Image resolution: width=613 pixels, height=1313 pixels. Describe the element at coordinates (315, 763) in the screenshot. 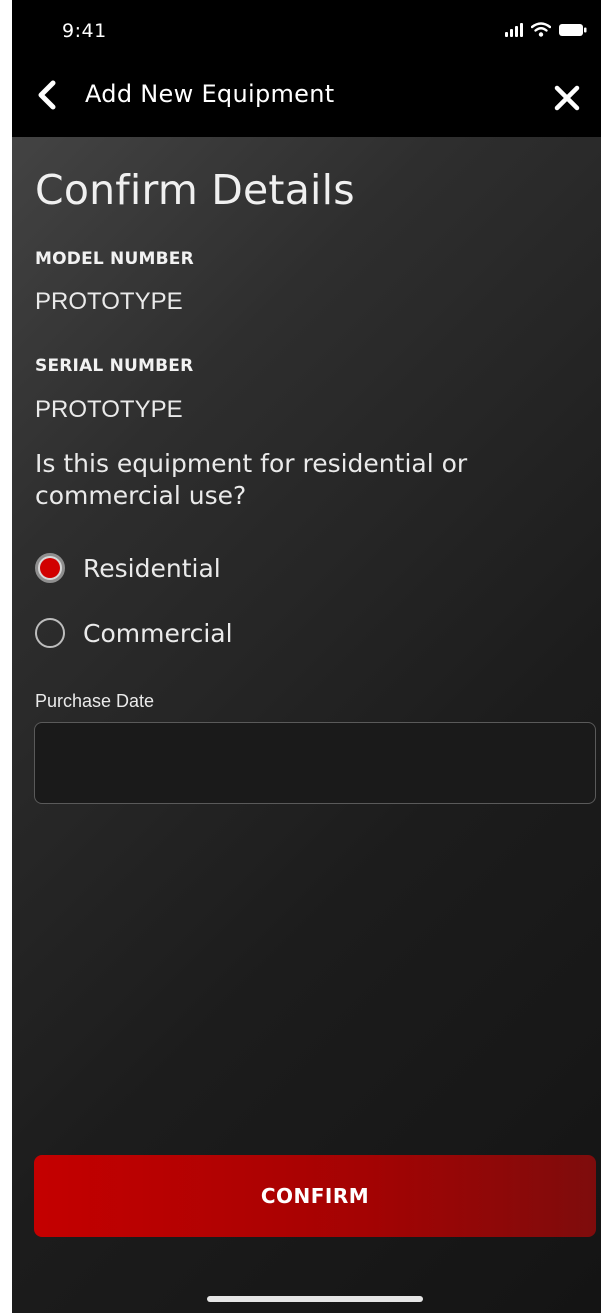

I see `purchase-date-input` at that location.